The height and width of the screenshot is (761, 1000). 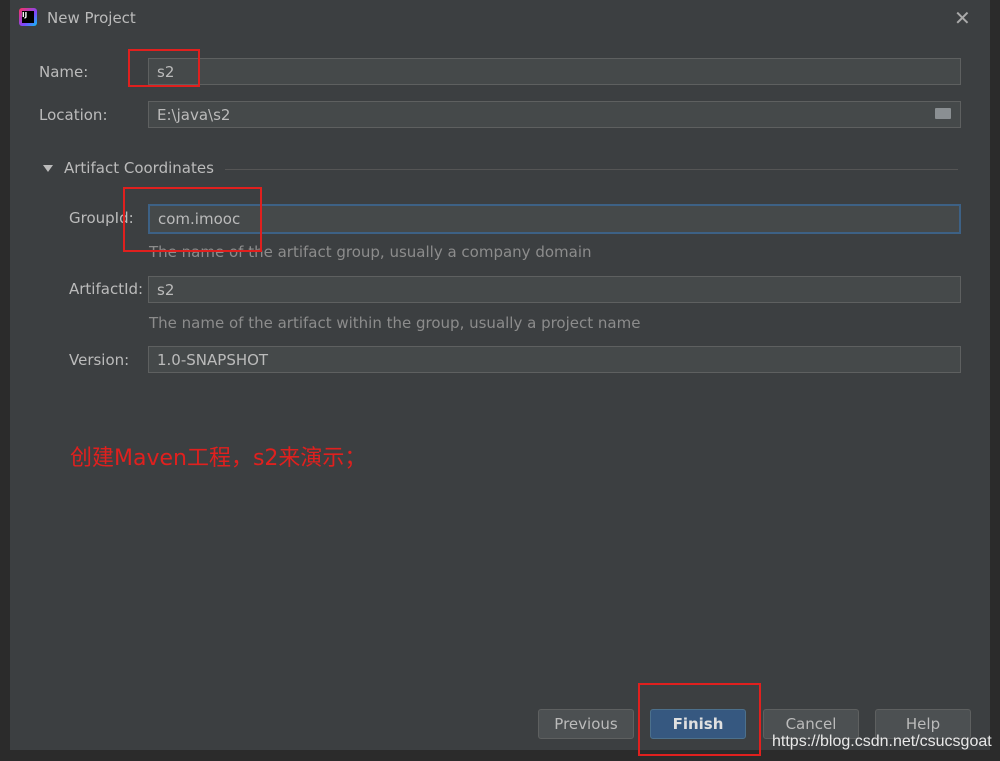 What do you see at coordinates (218, 458) in the screenshot?
I see `annotation-text: 创建Maven工程，s2来演示；` at bounding box center [218, 458].